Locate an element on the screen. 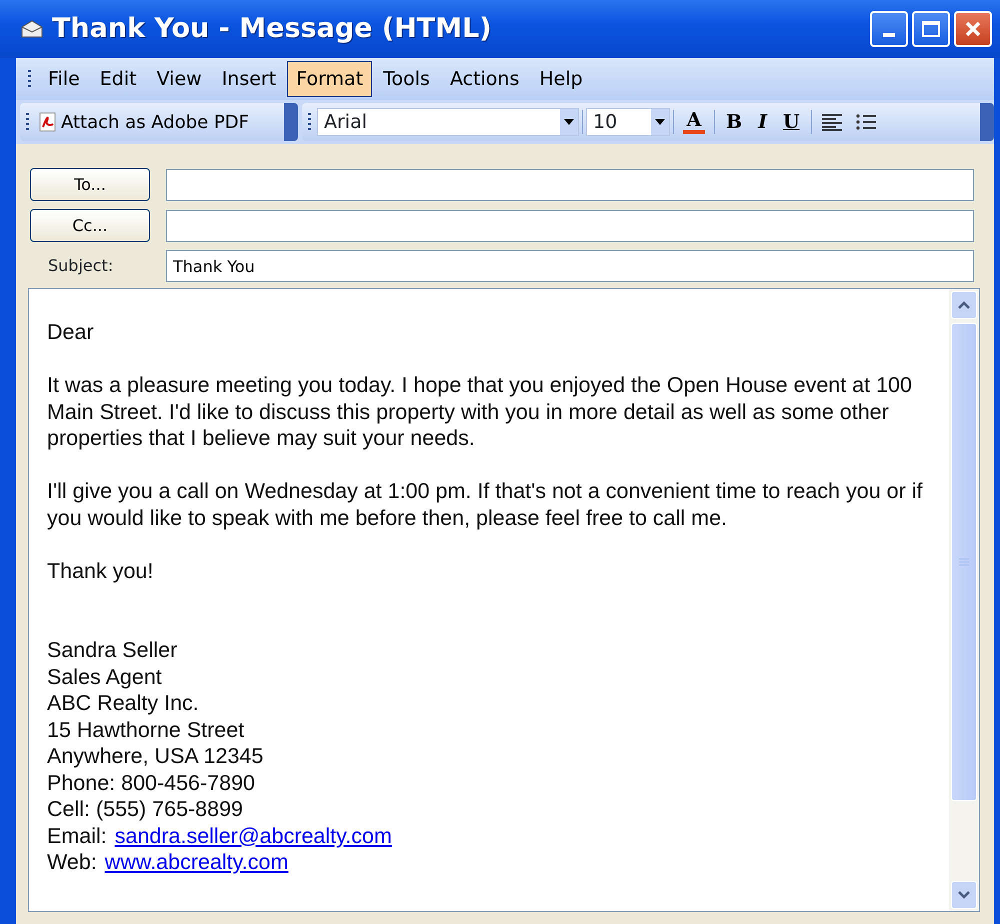 This screenshot has width=1000, height=924. font-dropdown: Arial is located at coordinates (448, 122).